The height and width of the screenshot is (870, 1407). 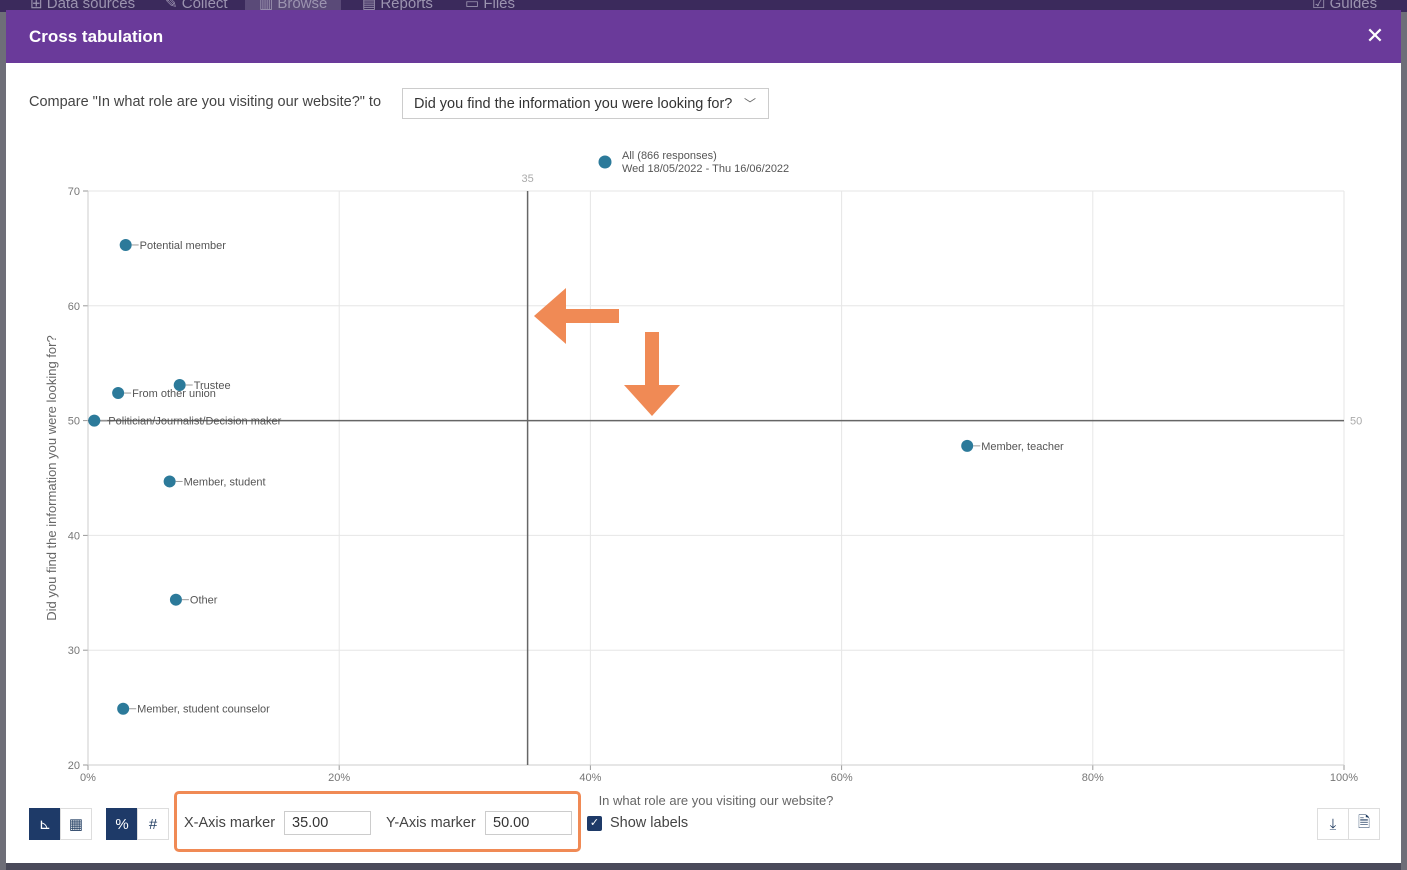 What do you see at coordinates (1356, 422) in the screenshot?
I see `y-marker-label: 50` at bounding box center [1356, 422].